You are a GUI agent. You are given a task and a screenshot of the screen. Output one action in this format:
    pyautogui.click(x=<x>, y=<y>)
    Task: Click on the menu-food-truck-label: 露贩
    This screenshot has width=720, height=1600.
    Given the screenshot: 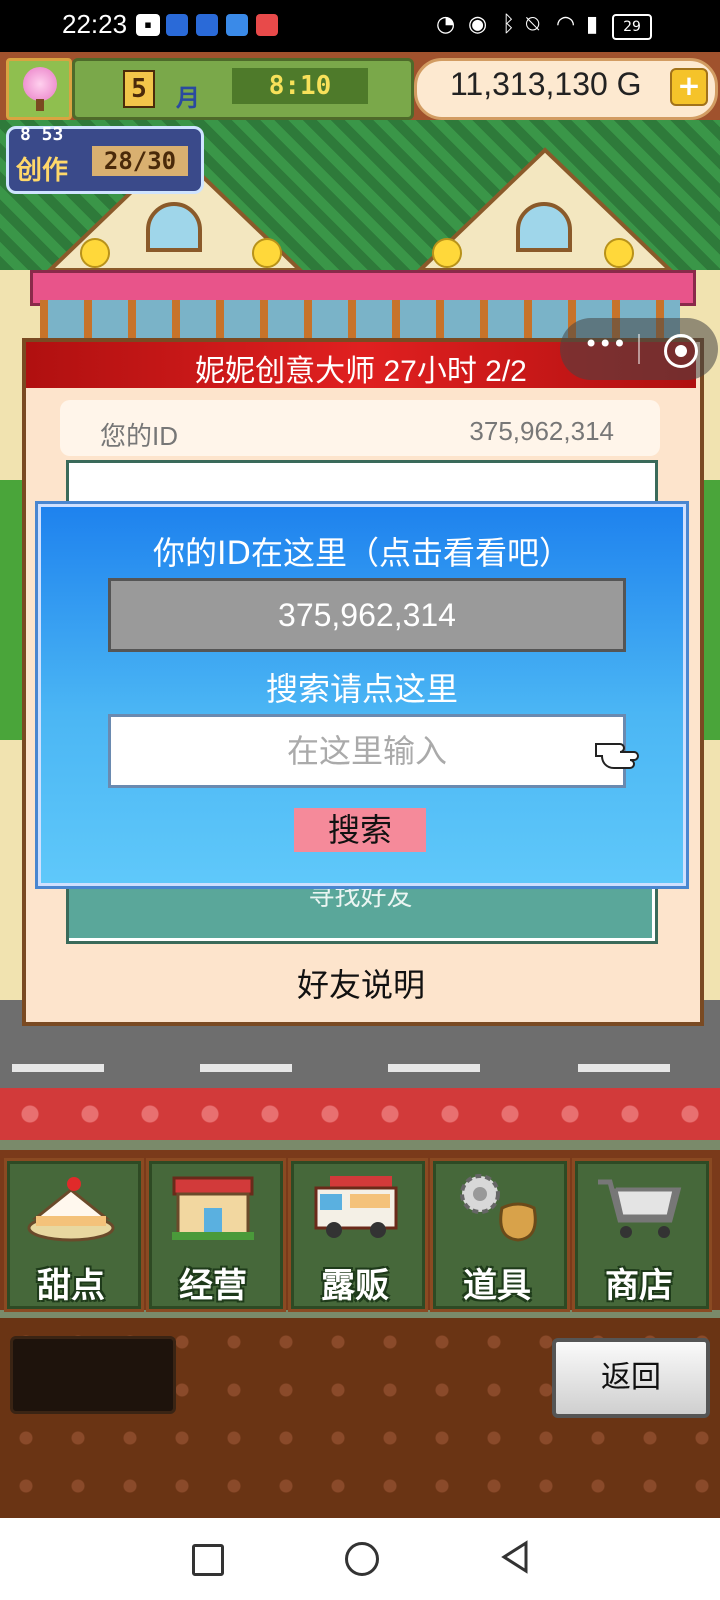 What is the action you would take?
    pyautogui.click(x=355, y=1286)
    